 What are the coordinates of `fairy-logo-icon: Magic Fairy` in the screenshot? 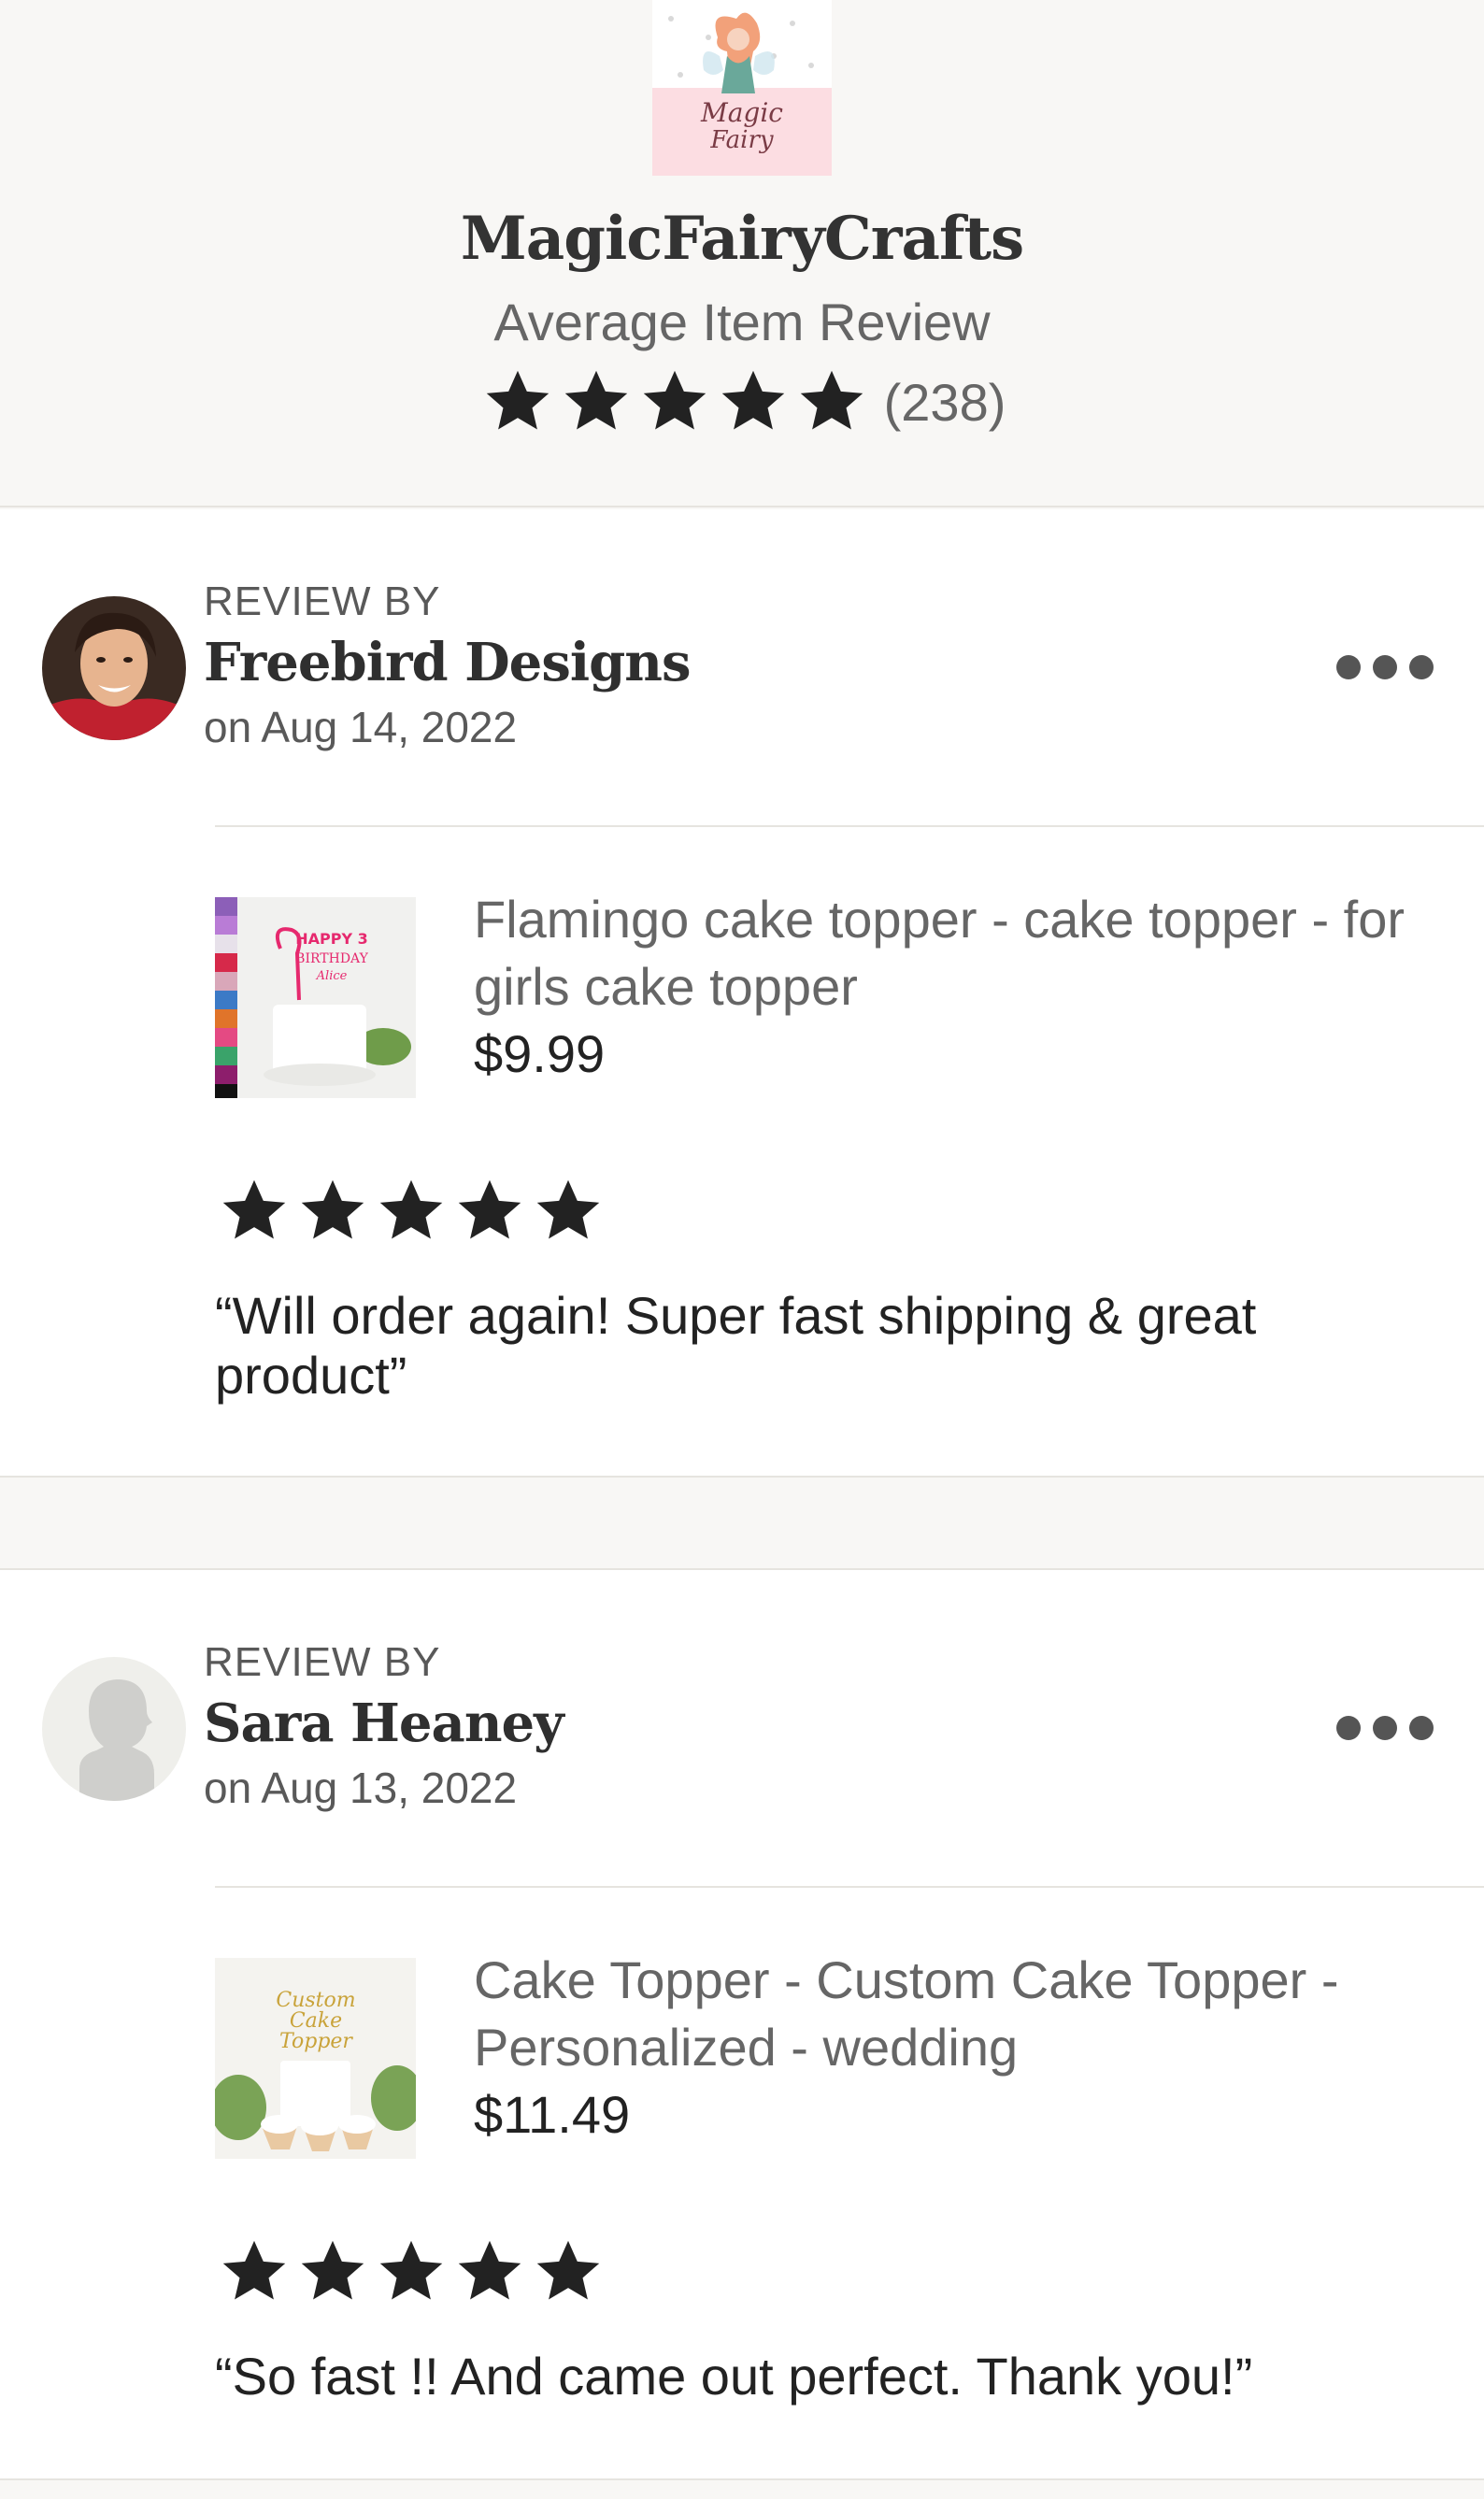 It's located at (741, 83).